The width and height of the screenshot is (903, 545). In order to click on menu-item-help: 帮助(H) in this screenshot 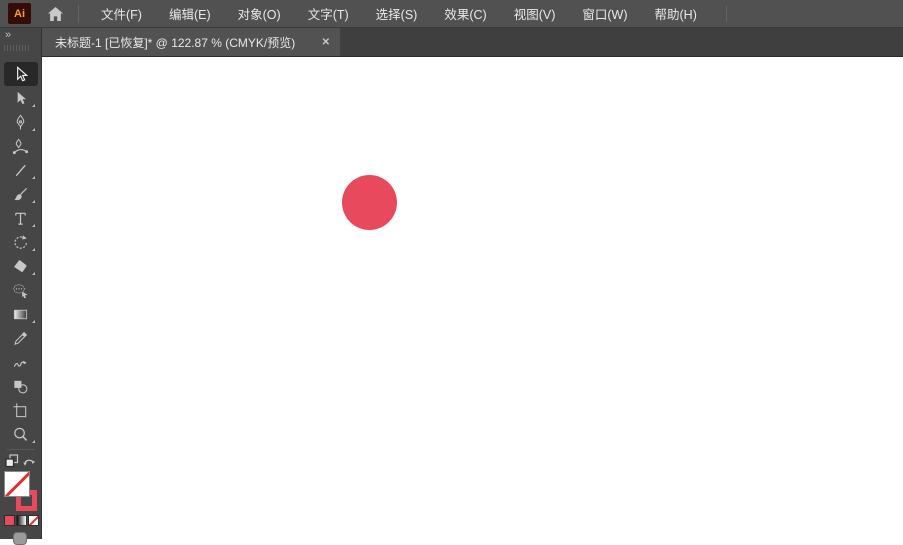, I will do `click(676, 13)`.